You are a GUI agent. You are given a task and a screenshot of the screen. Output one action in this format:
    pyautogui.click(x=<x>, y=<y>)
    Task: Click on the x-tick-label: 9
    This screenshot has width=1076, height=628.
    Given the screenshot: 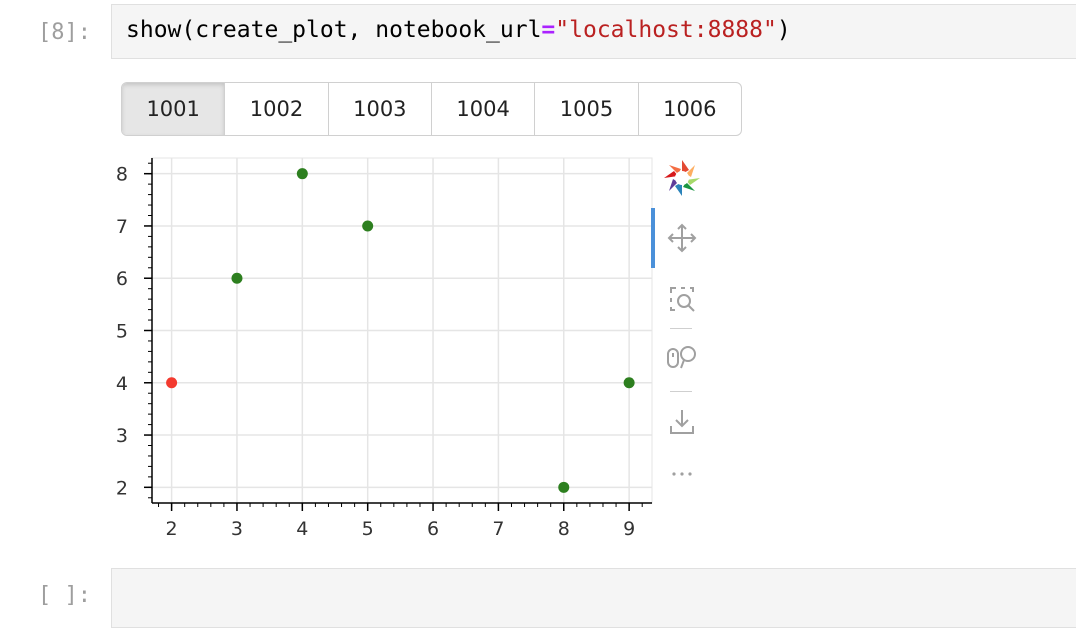 What is the action you would take?
    pyautogui.click(x=629, y=529)
    